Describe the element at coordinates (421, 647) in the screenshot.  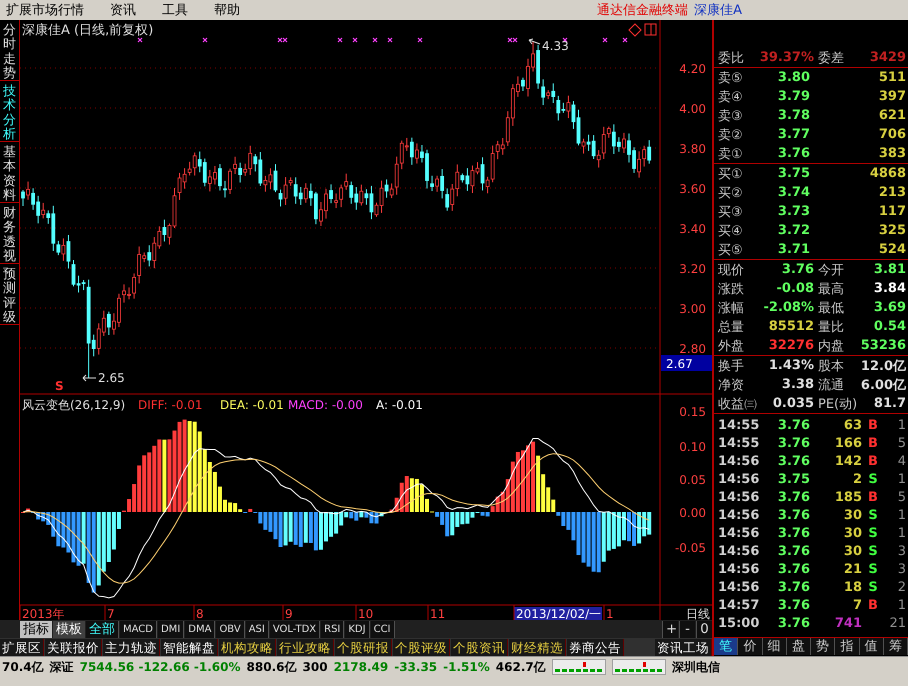
I see `info-tab: 个股评级` at that location.